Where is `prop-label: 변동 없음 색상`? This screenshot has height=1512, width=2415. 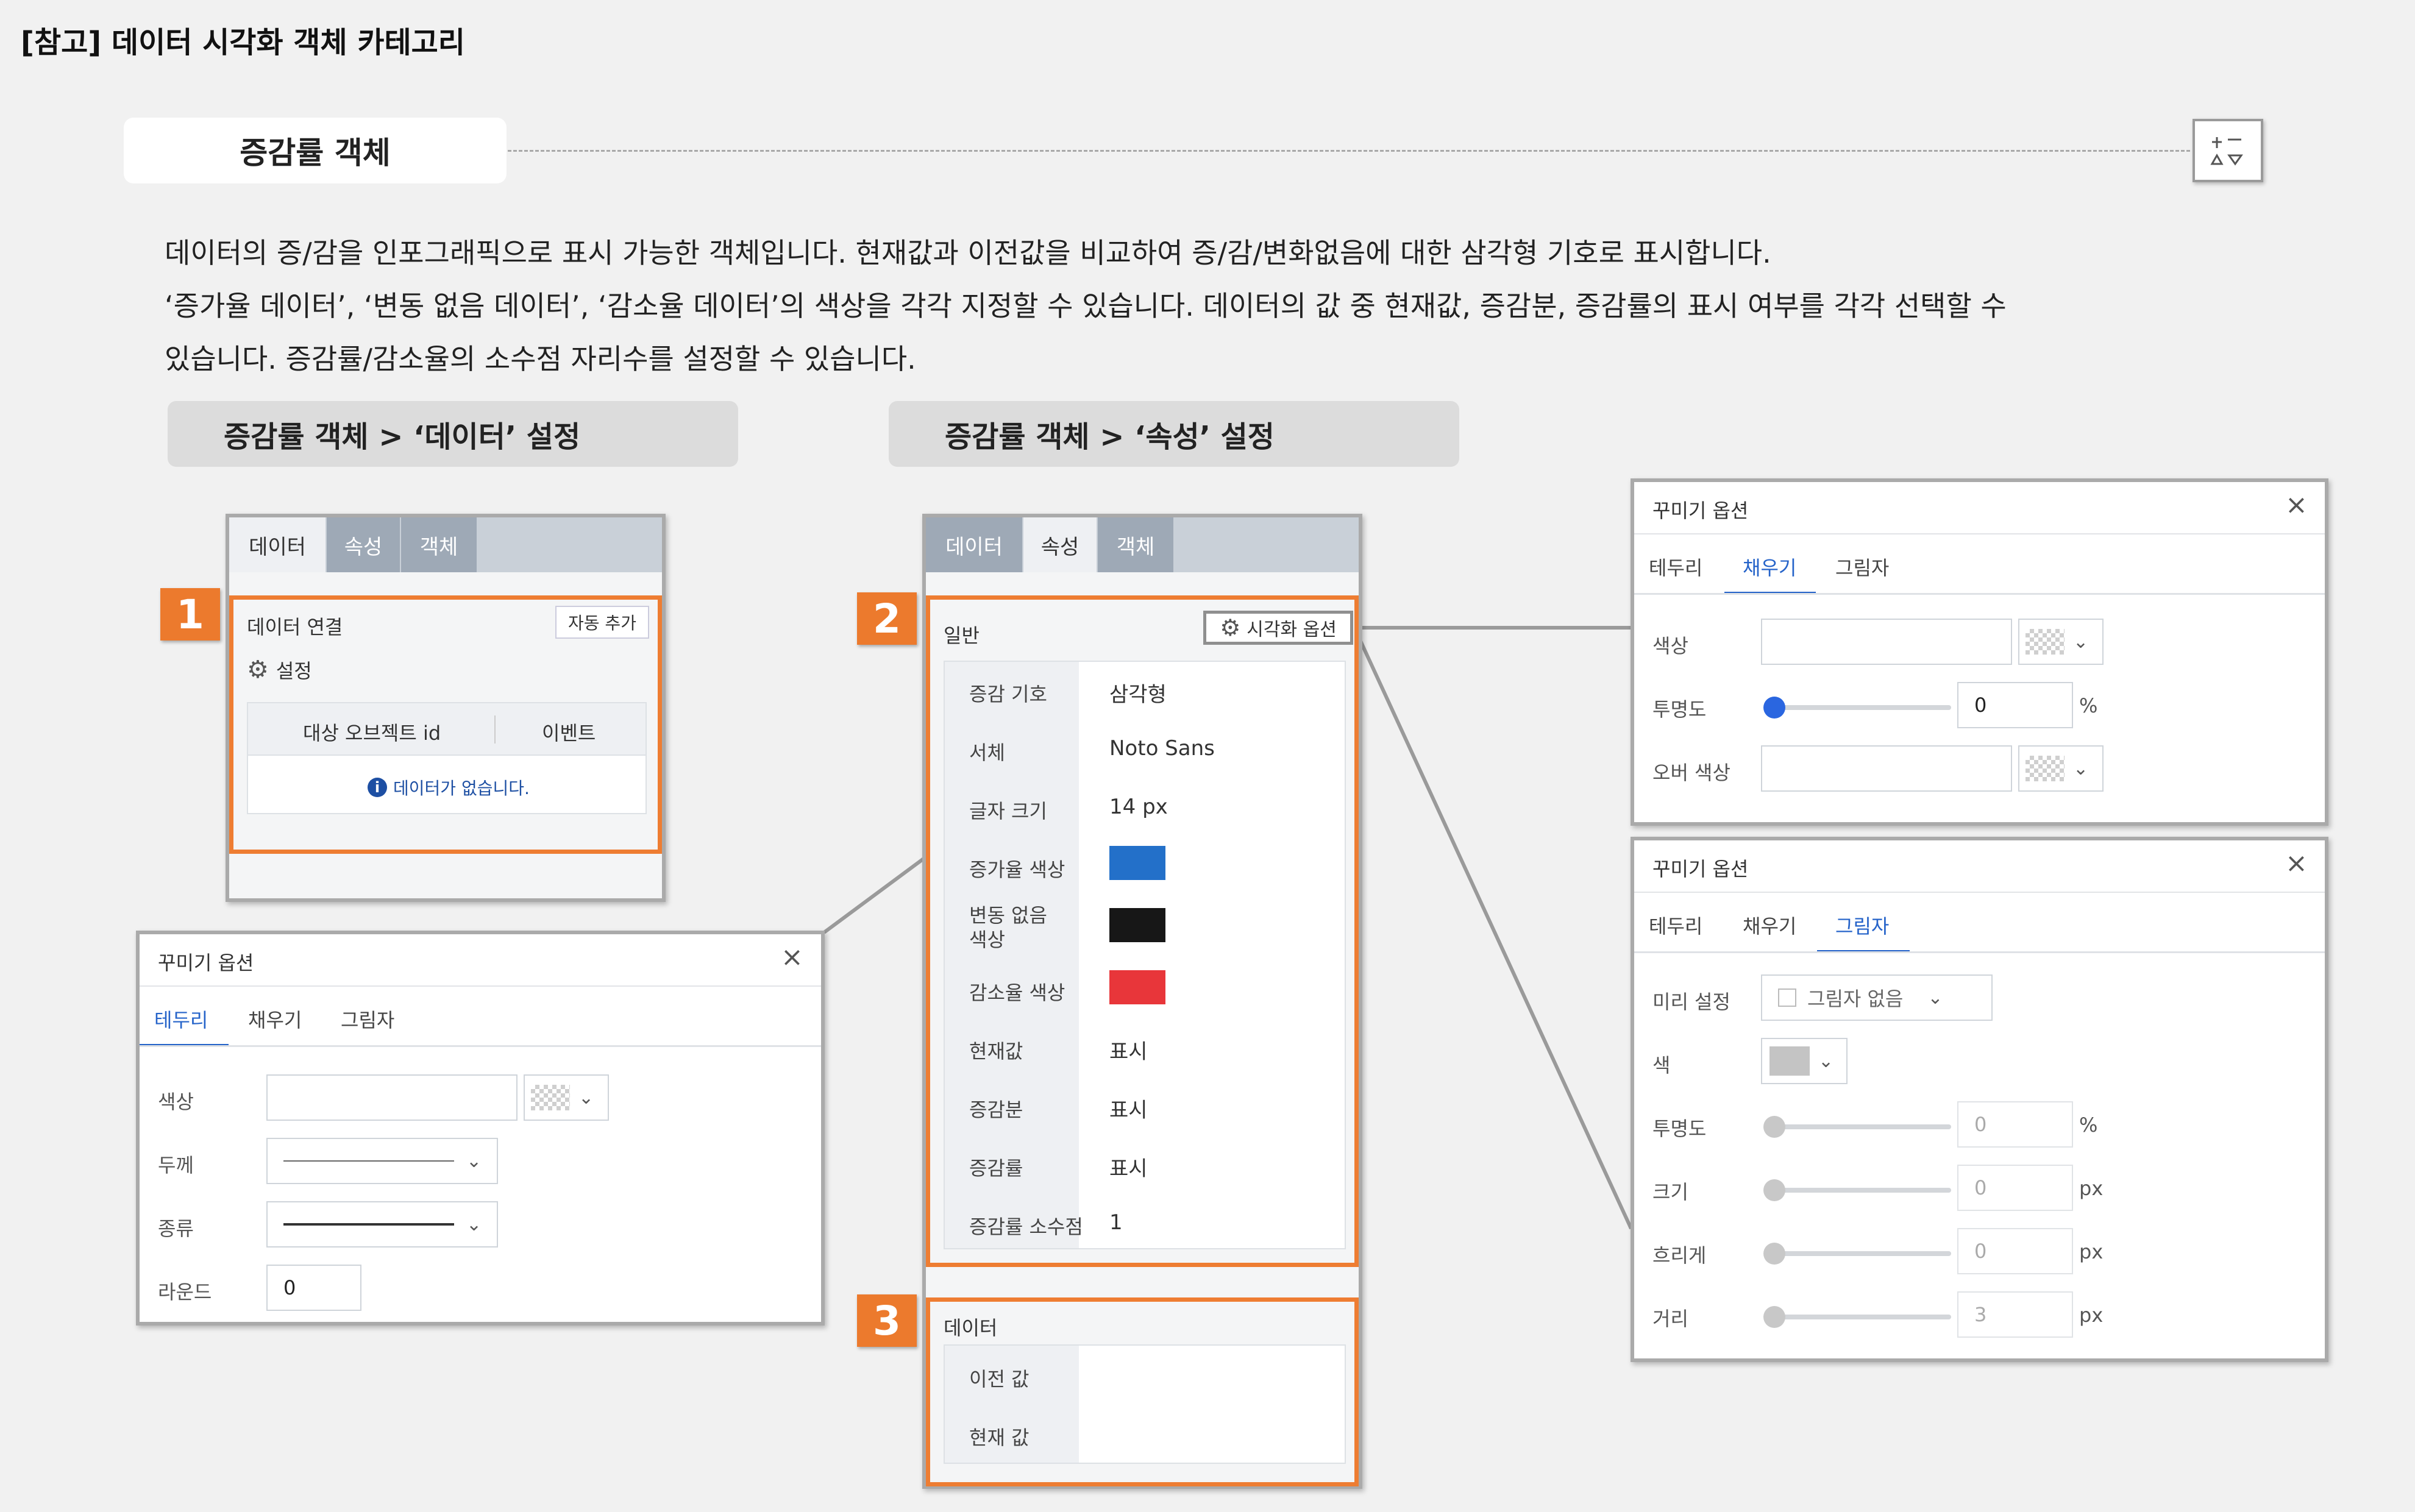
prop-label: 변동 없음 색상 is located at coordinates (1008, 927).